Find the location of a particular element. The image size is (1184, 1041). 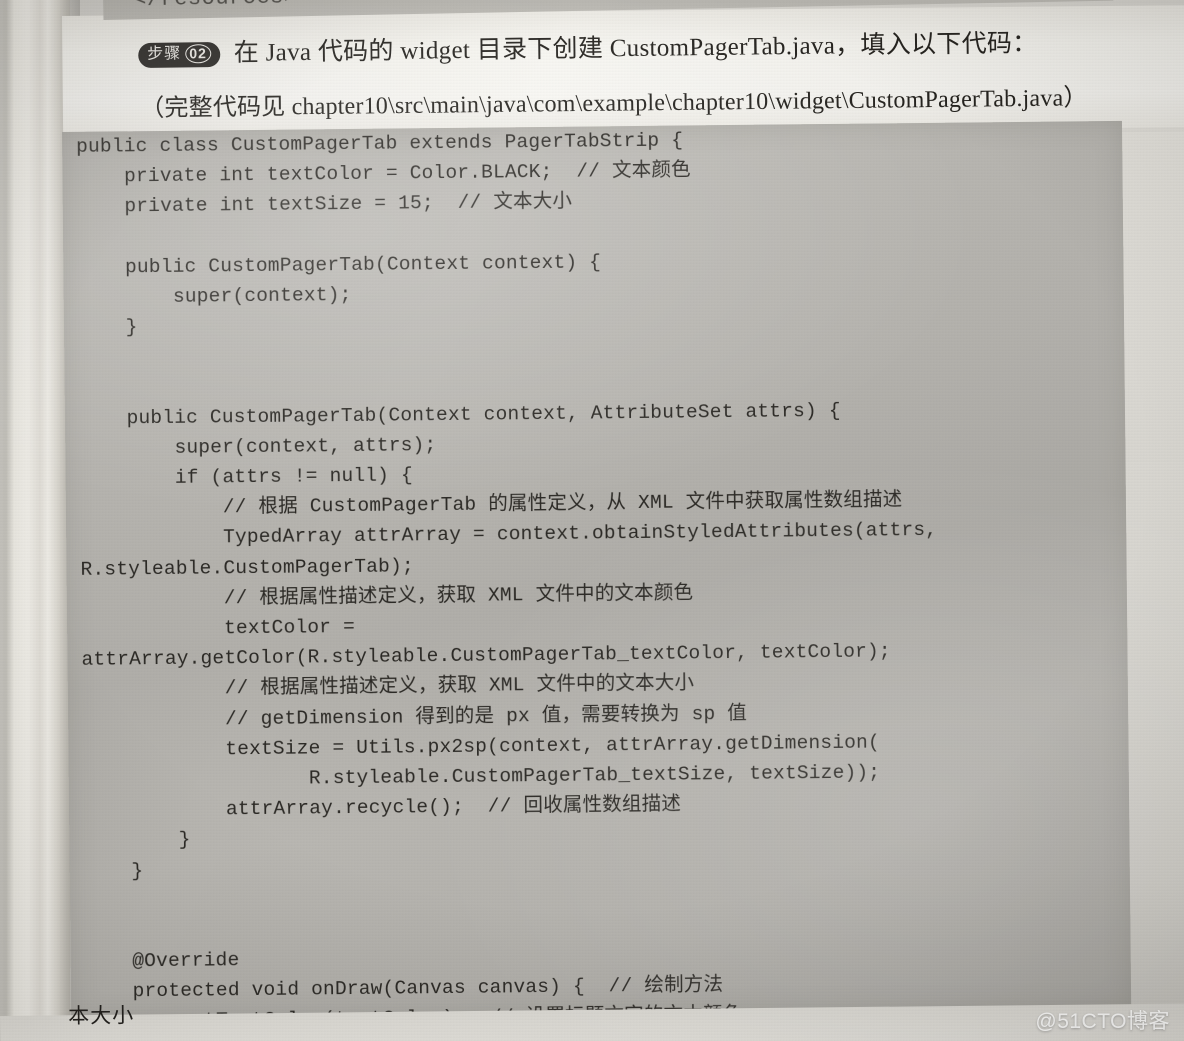

step-badge-number: 02 is located at coordinates (198, 54).